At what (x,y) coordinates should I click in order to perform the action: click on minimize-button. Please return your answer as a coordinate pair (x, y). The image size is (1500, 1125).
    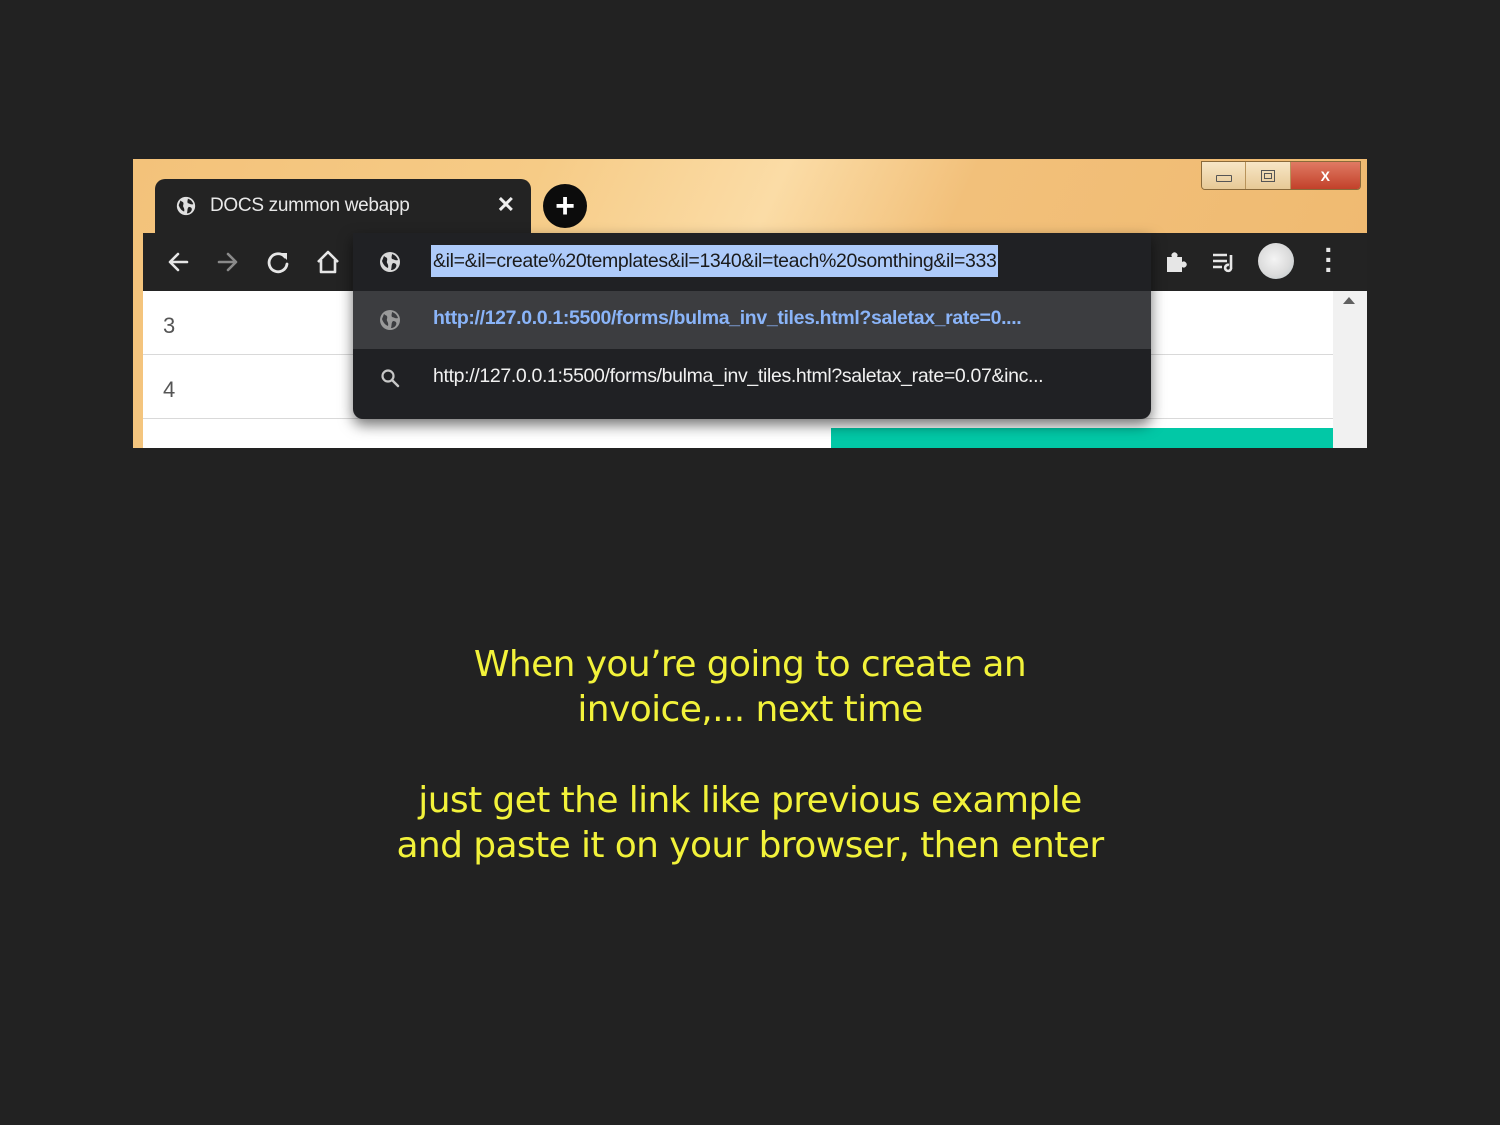
    Looking at the image, I should click on (1224, 175).